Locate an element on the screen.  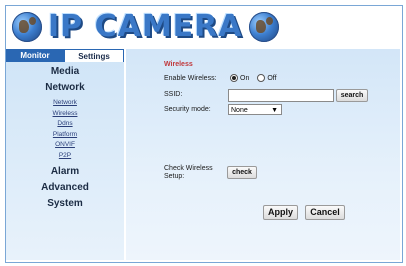
chevron-down-icon: ▼ is located at coordinates (274, 110).